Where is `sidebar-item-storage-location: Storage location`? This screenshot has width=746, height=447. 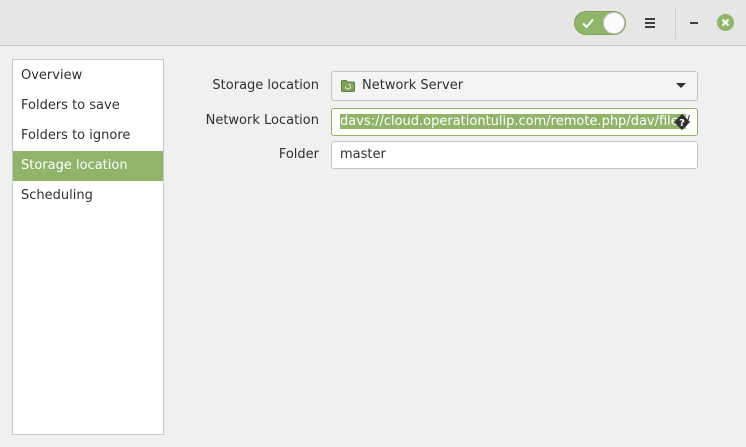 sidebar-item-storage-location: Storage location is located at coordinates (88, 166).